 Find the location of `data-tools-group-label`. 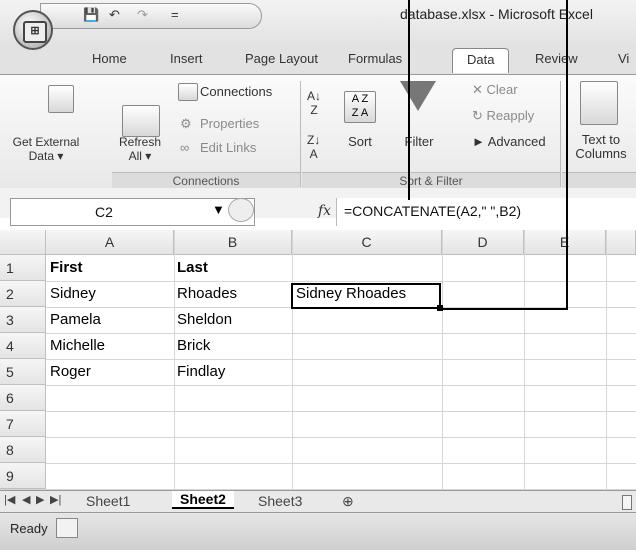

data-tools-group-label is located at coordinates (599, 180).